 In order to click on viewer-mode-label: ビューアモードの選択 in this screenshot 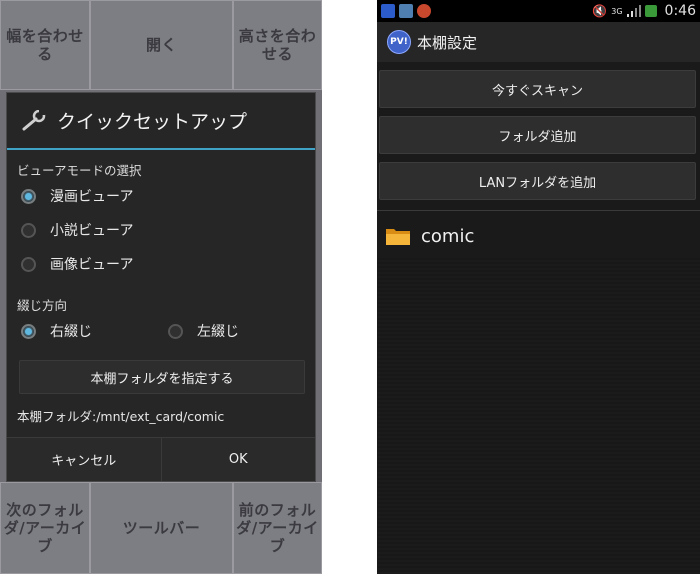, I will do `click(79, 170)`.